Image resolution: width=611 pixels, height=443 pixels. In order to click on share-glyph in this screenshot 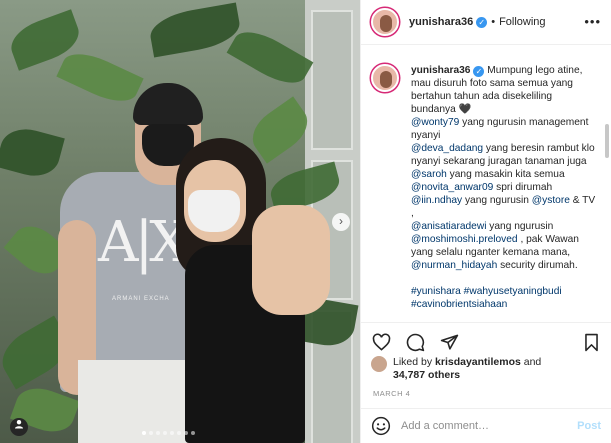, I will do `click(449, 342)`.